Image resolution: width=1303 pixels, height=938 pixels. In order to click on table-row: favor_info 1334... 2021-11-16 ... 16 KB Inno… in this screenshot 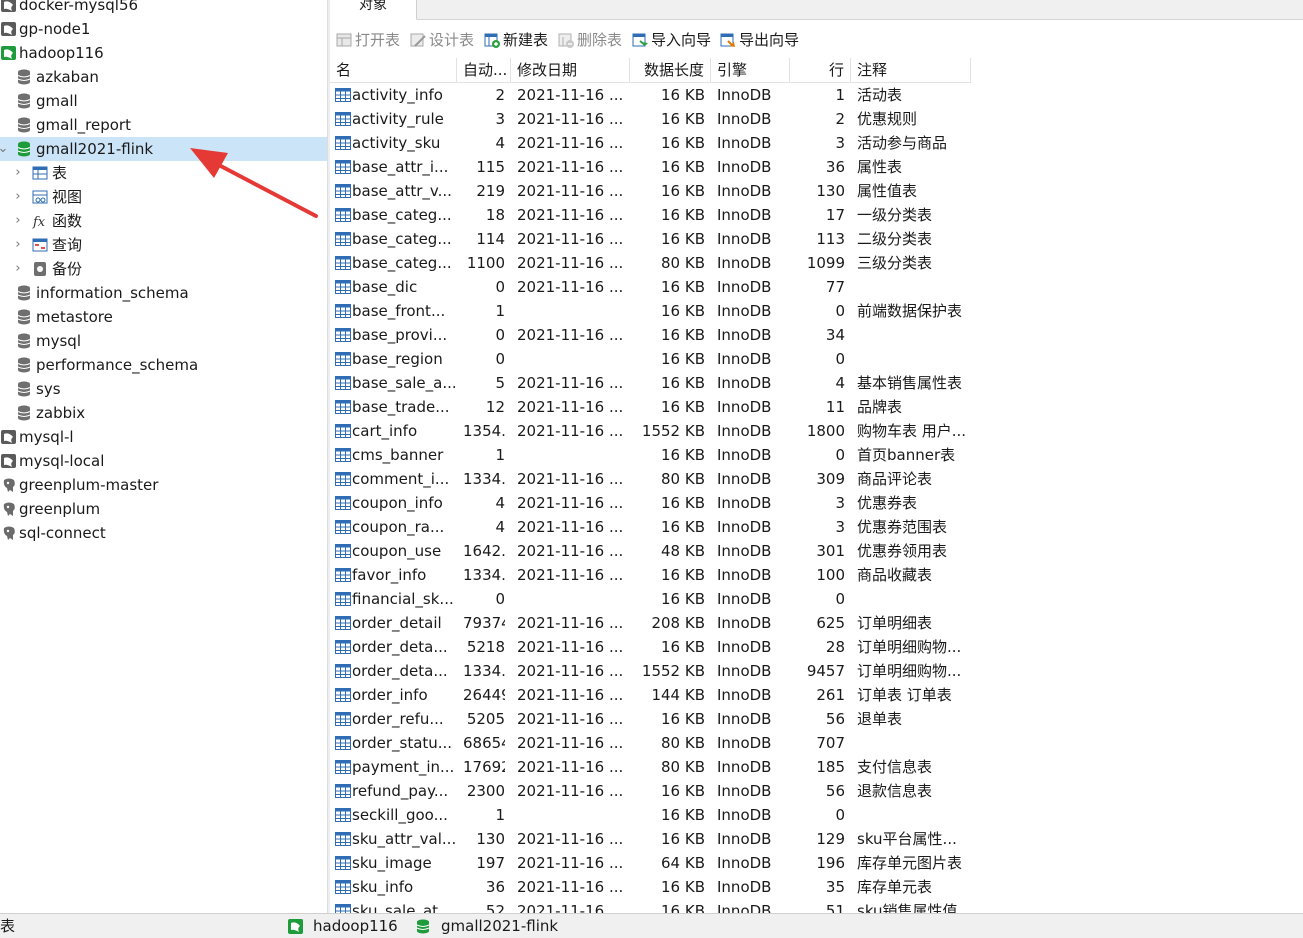, I will do `click(650, 575)`.